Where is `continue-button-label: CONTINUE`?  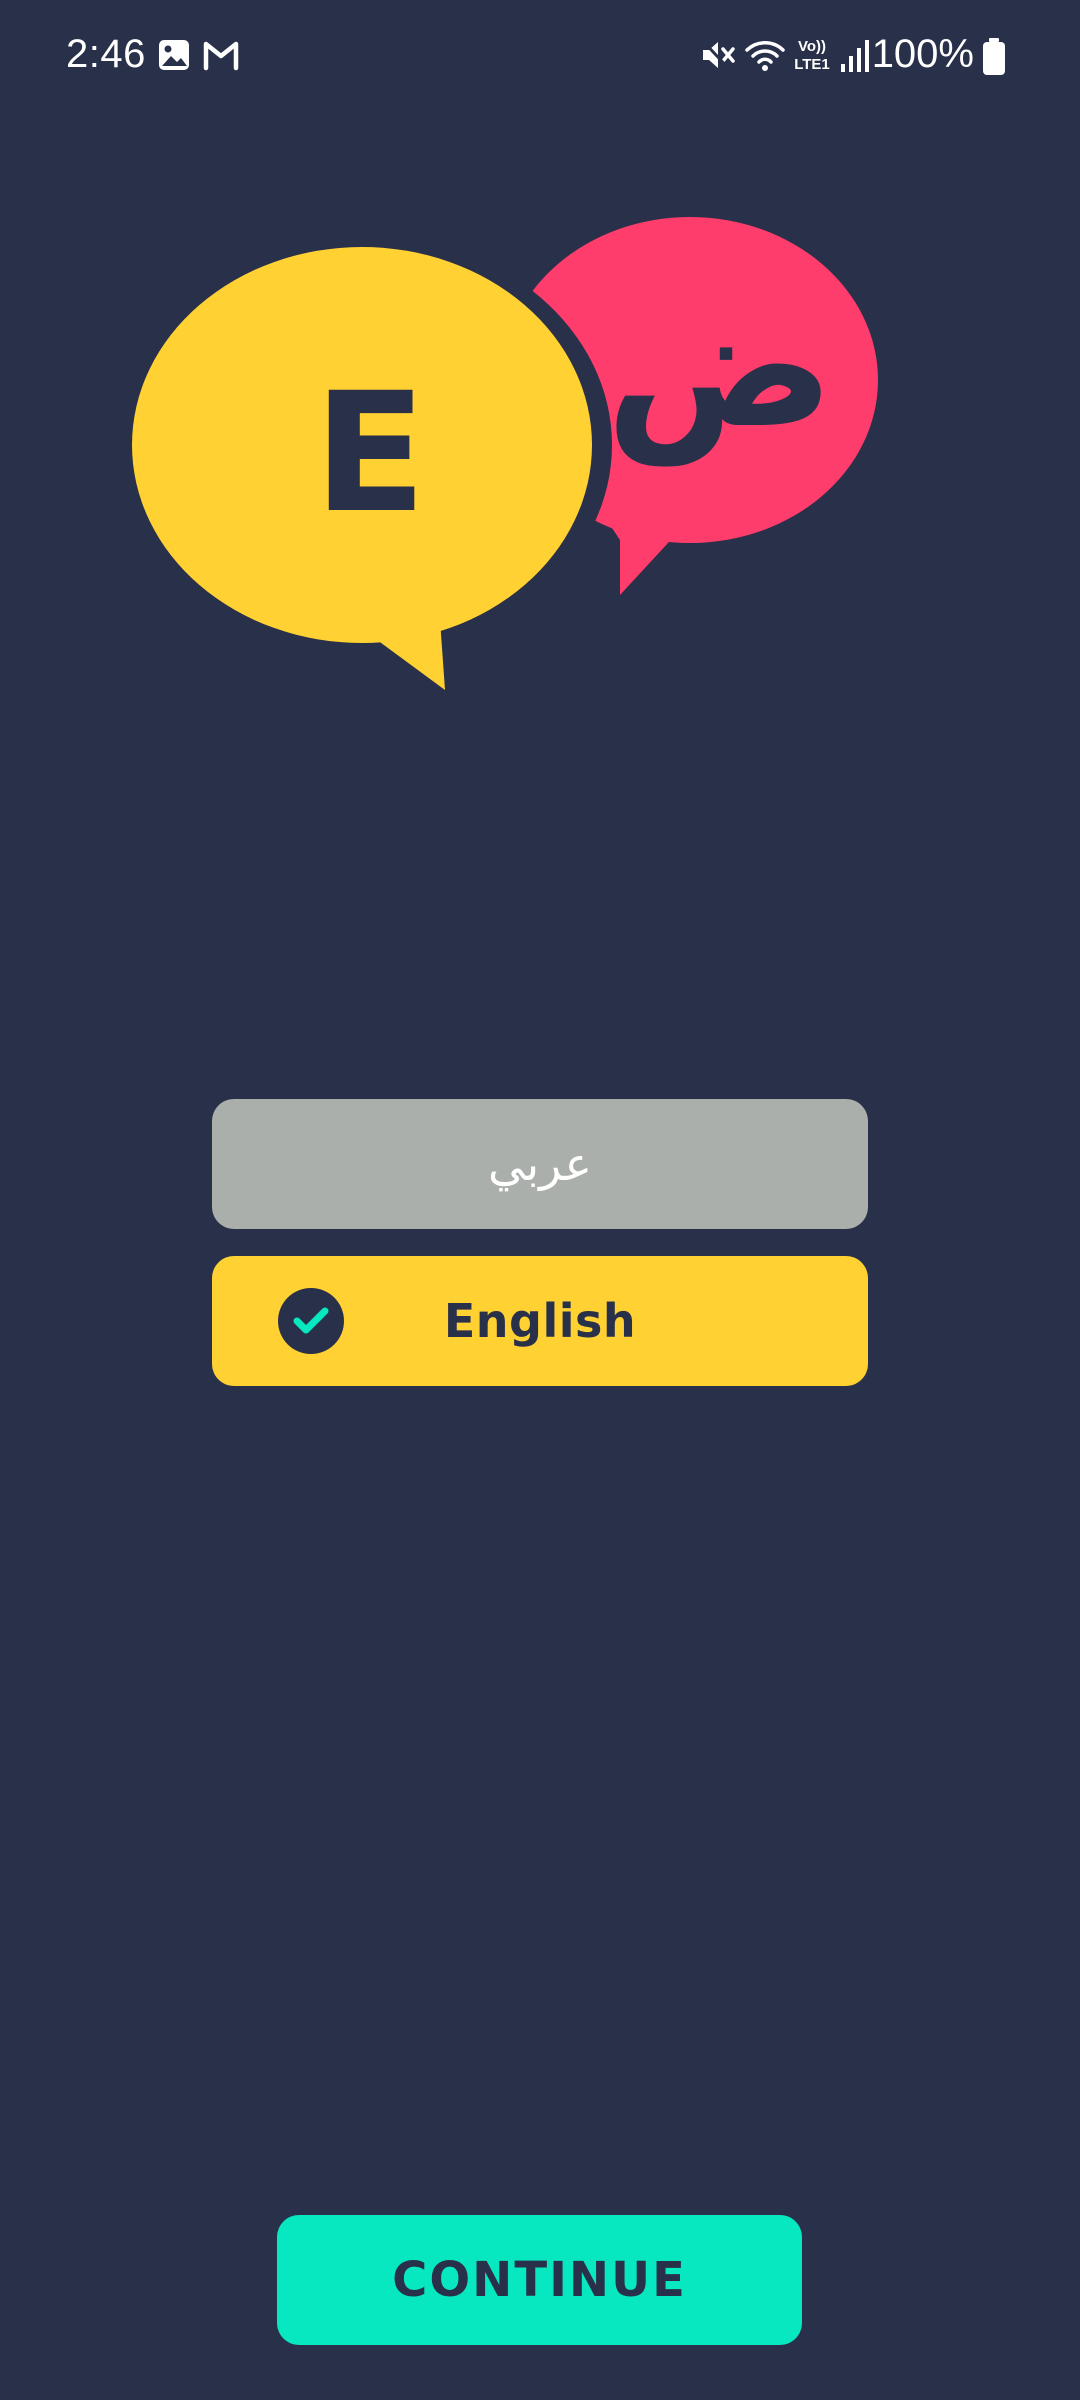 continue-button-label: CONTINUE is located at coordinates (539, 2280).